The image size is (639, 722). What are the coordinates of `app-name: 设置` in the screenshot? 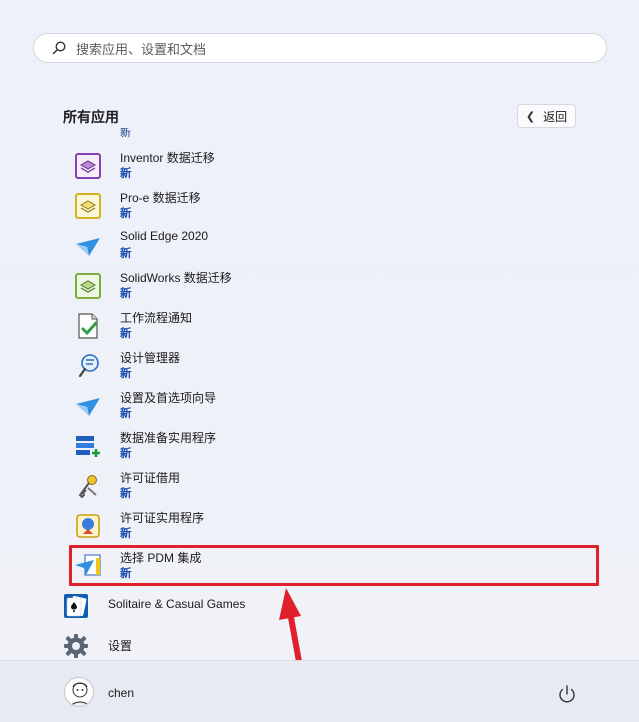 It's located at (120, 646).